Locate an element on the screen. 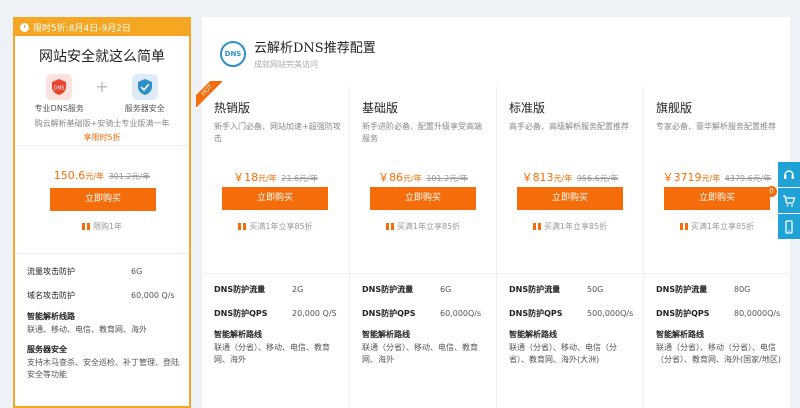 The height and width of the screenshot is (408, 800). feature-value: 500,000Q/s is located at coordinates (610, 313).